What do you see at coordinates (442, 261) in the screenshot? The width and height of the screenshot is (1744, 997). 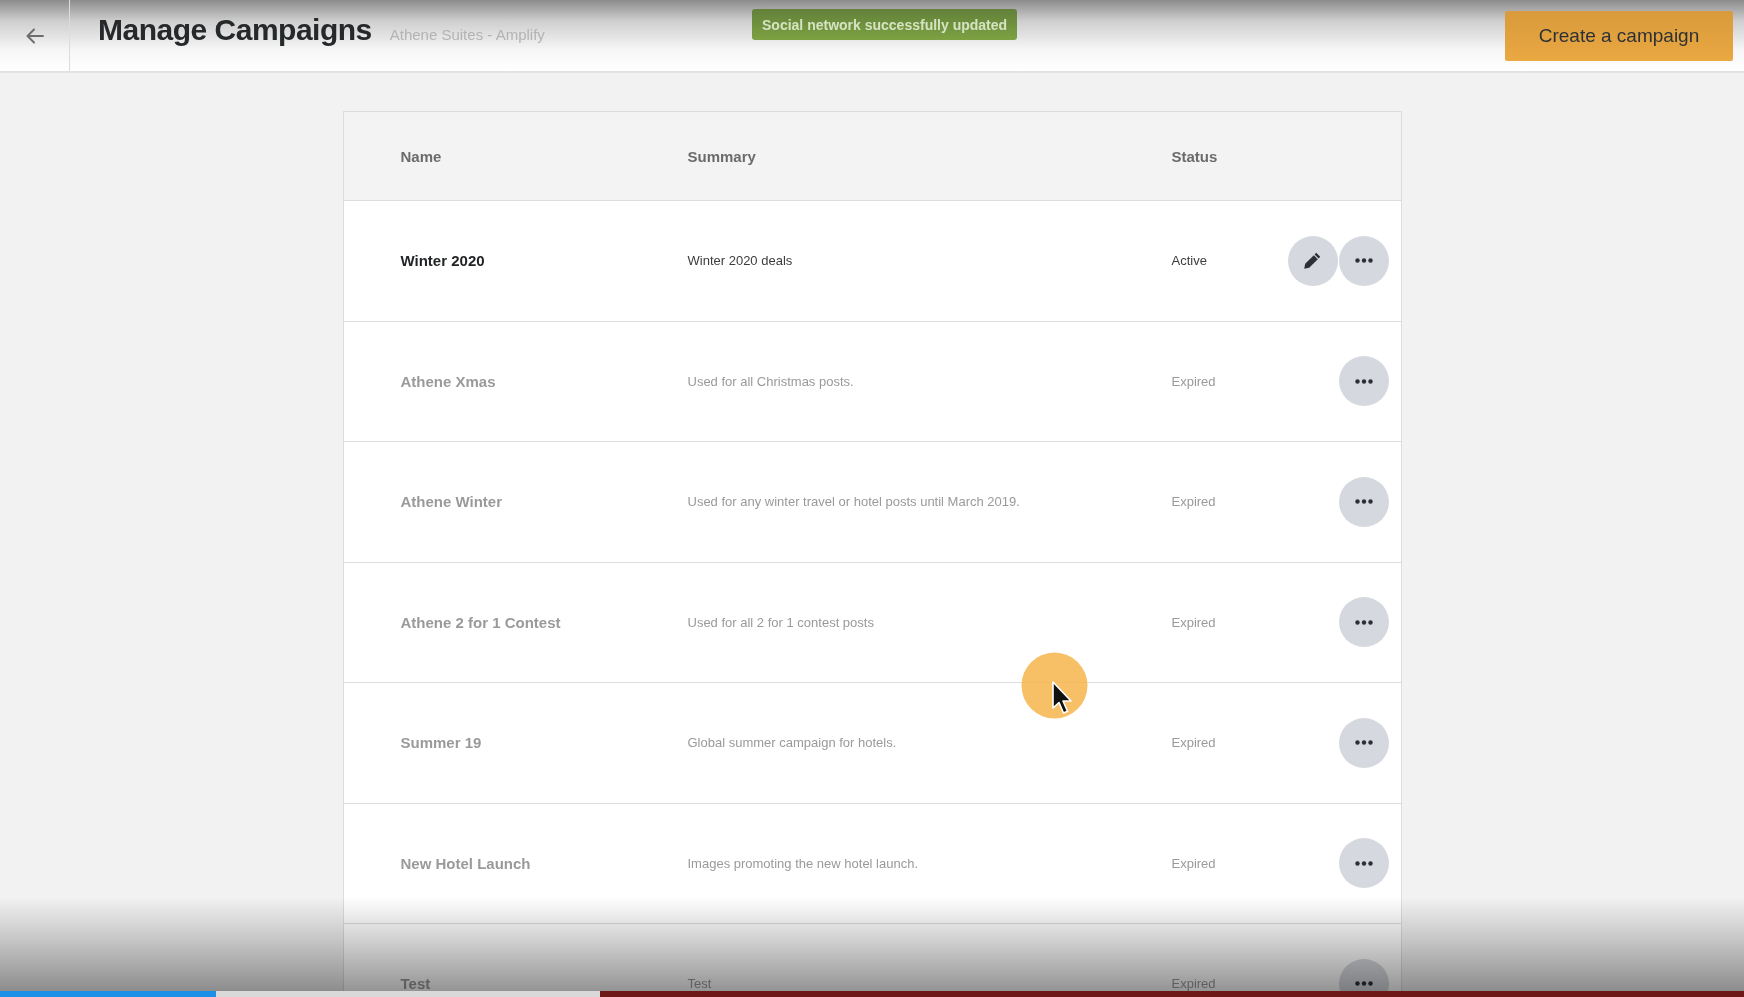 I see `campaign-name: Winter 2020` at bounding box center [442, 261].